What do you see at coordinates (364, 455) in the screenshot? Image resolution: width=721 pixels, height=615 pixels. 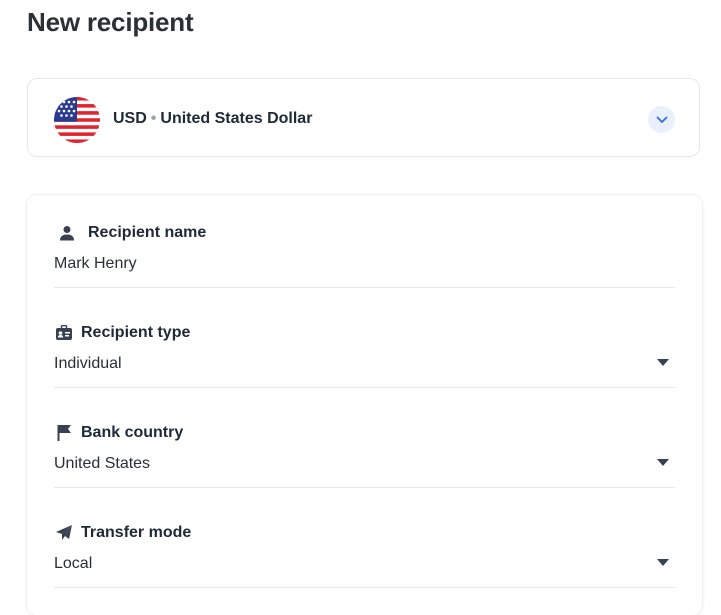 I see `bank-country-select: Bank country United States` at bounding box center [364, 455].